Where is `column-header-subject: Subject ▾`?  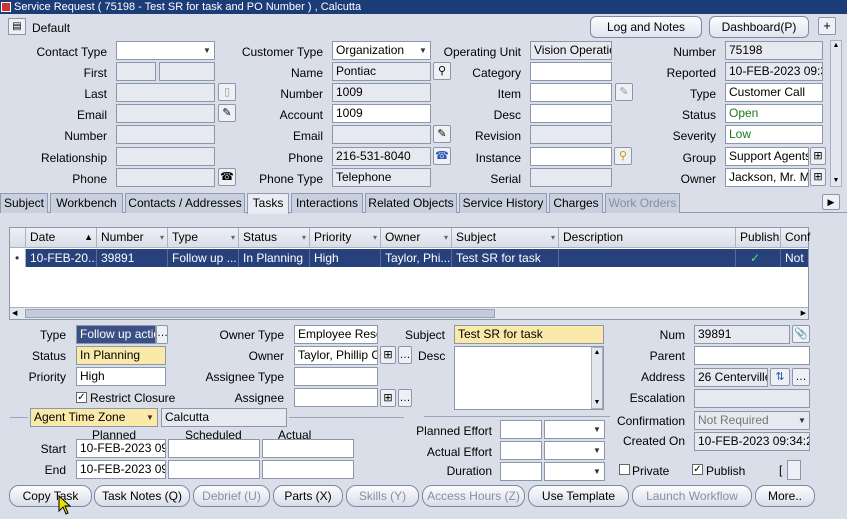
column-header-subject: Subject ▾ is located at coordinates (505, 238).